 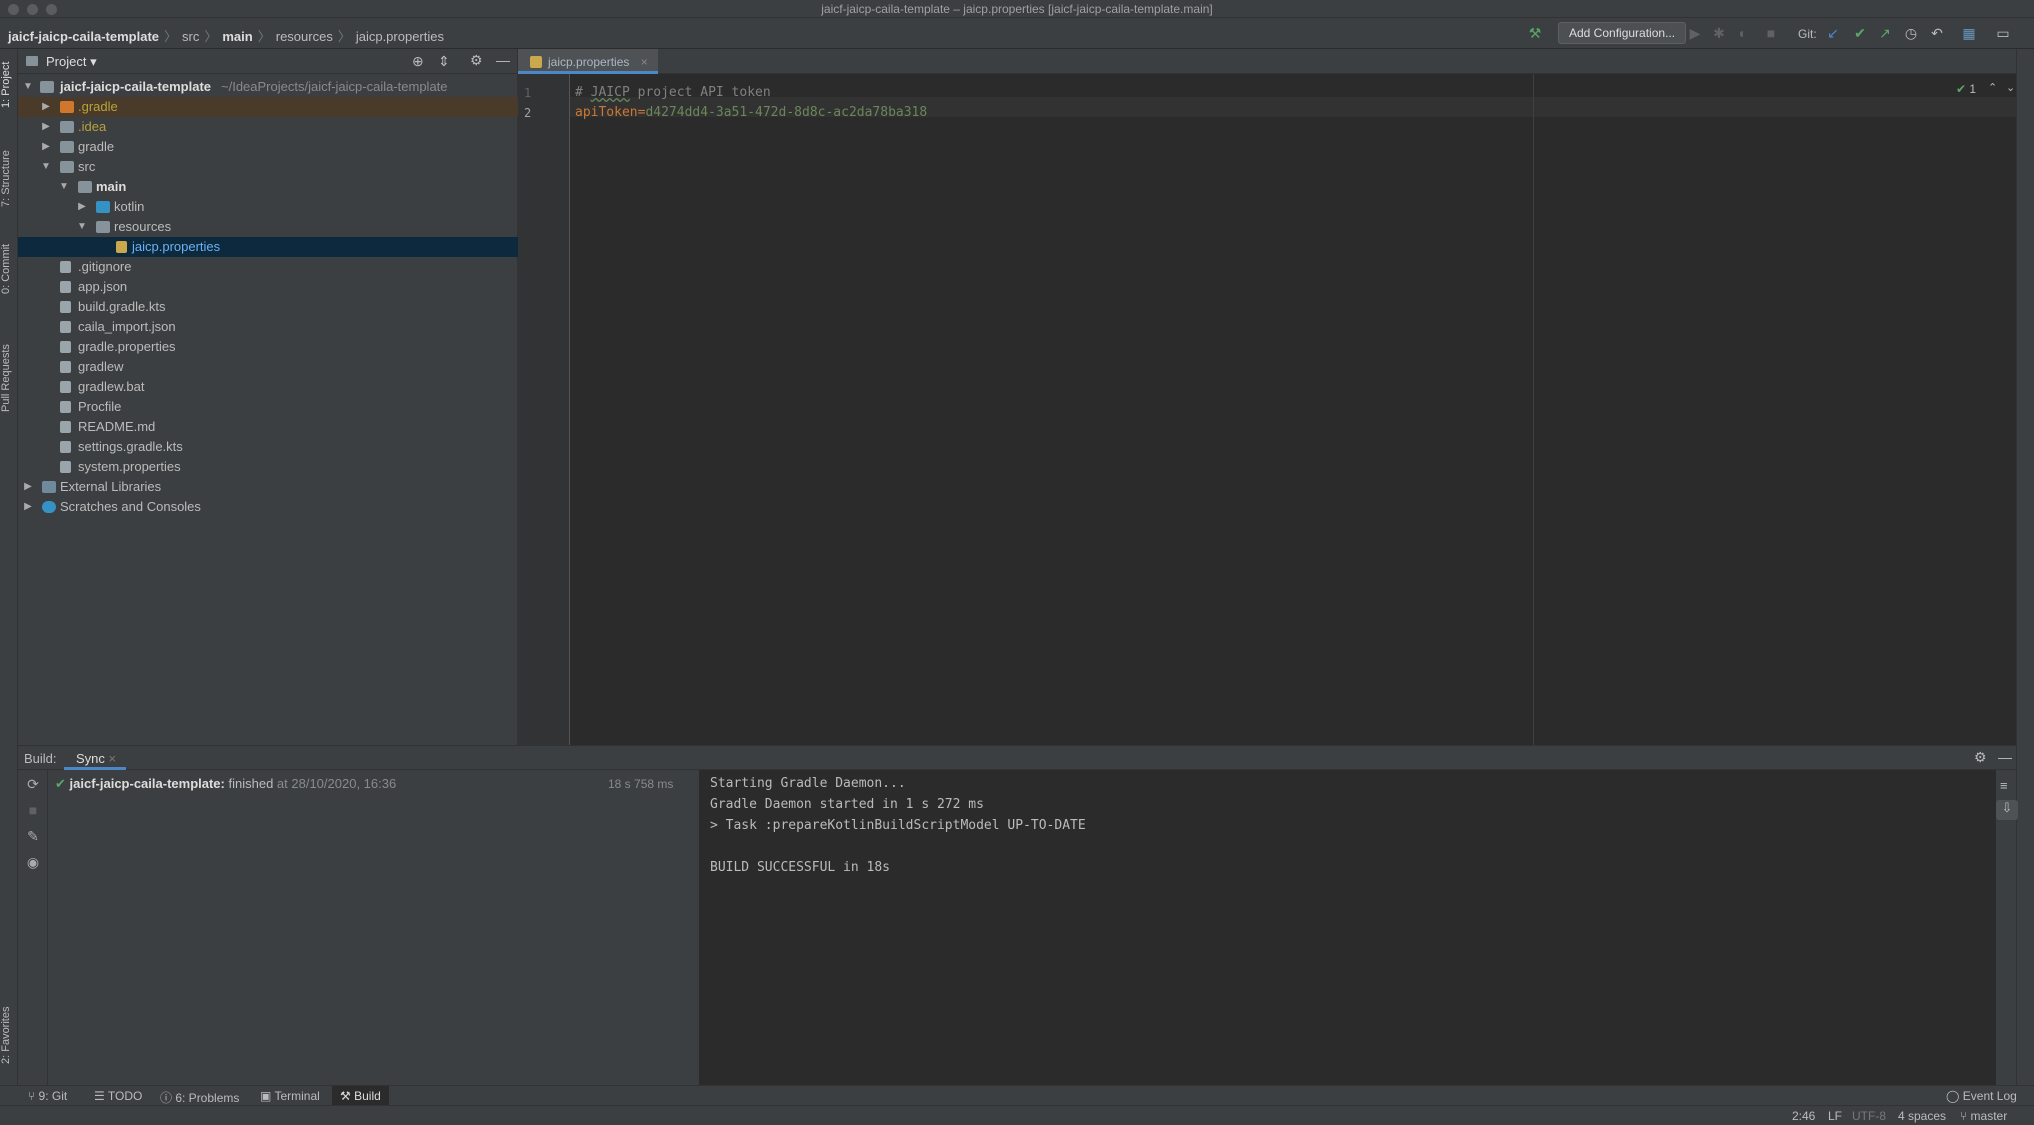 What do you see at coordinates (2004, 785) in the screenshot?
I see `soft-wrap-icon: ≡` at bounding box center [2004, 785].